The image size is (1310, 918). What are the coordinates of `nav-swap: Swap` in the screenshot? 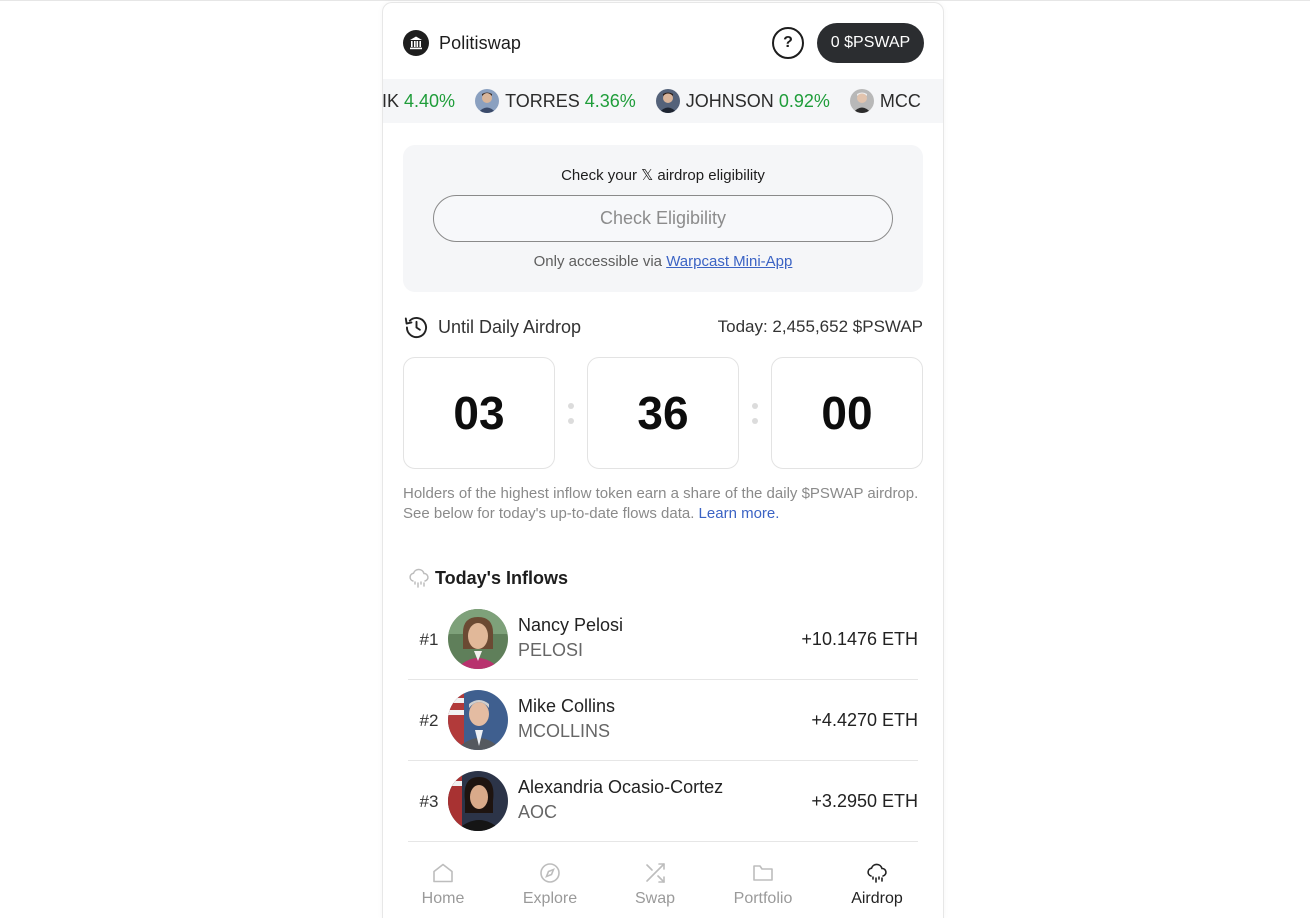 It's located at (655, 880).